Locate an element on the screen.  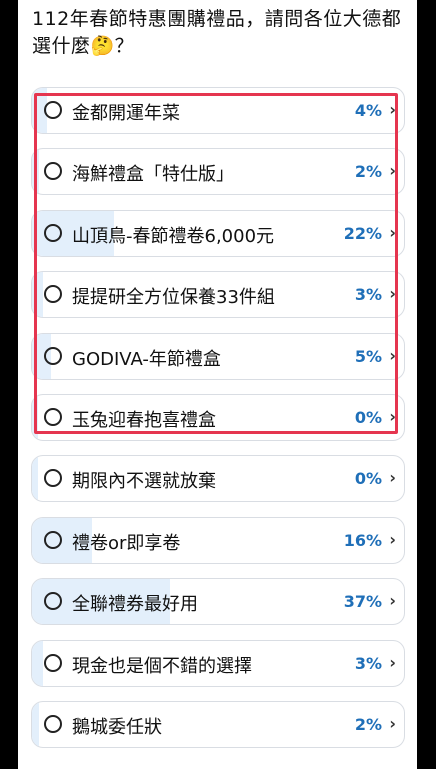
poll-option: 鵝城委任狀 2% › is located at coordinates (218, 724).